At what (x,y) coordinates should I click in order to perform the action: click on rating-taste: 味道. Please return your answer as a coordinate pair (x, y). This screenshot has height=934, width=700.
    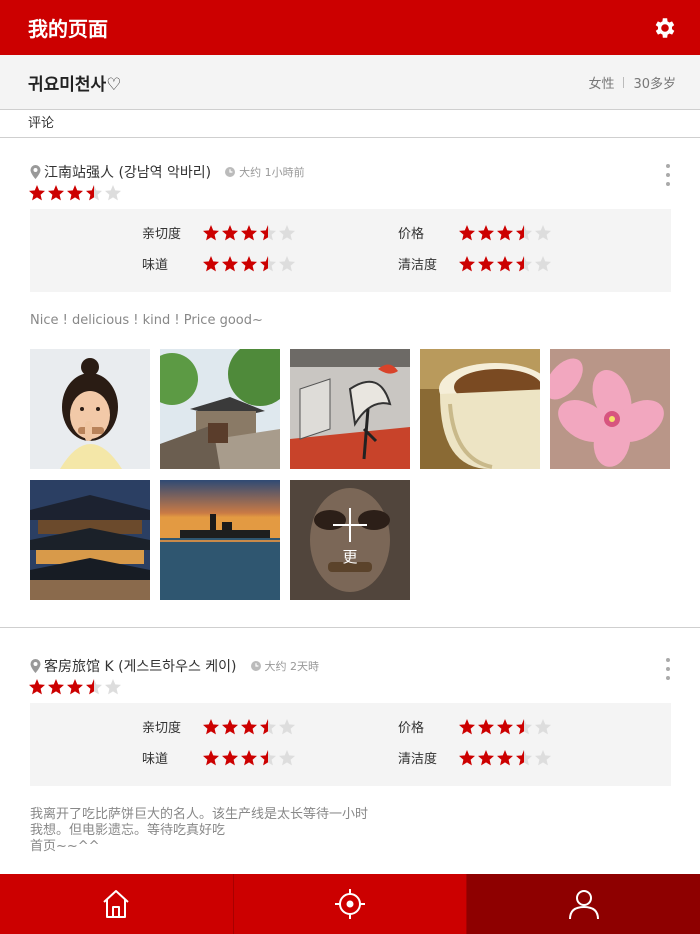
    Looking at the image, I should click on (219, 757).